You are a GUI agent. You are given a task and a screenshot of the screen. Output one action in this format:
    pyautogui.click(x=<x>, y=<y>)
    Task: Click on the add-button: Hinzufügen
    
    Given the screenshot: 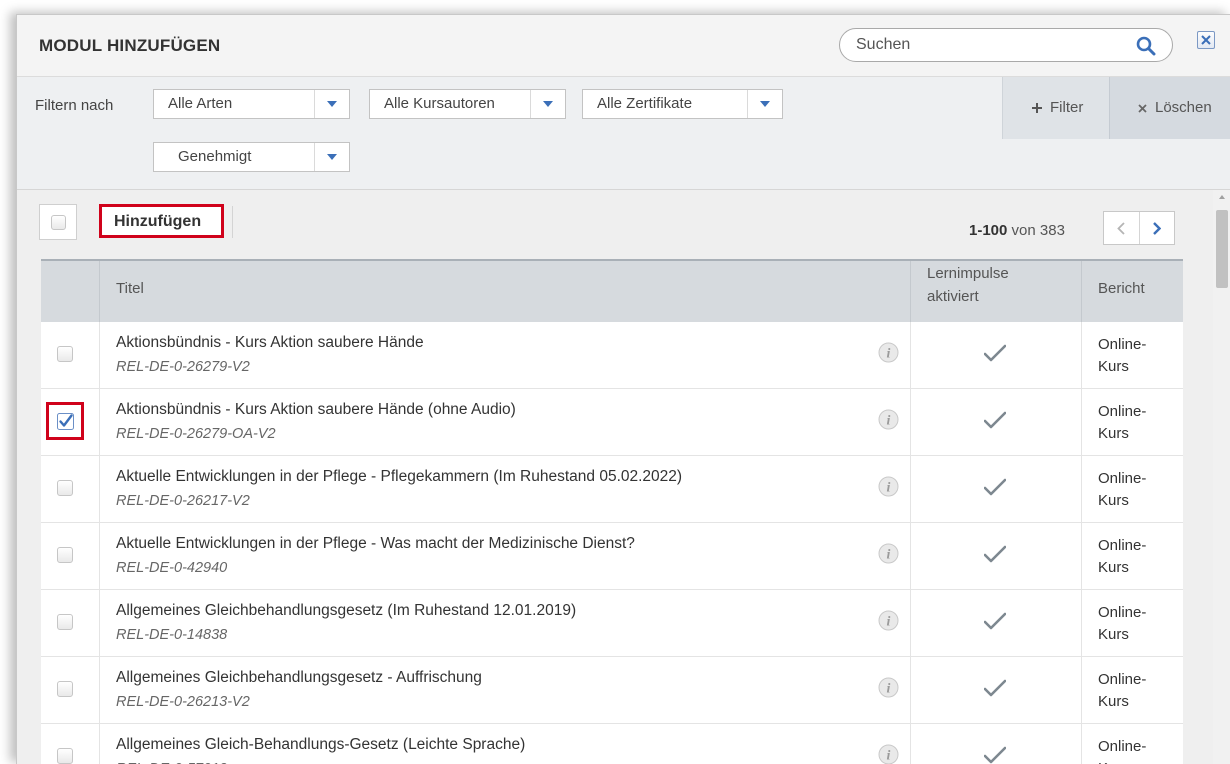 What is the action you would take?
    pyautogui.click(x=161, y=221)
    